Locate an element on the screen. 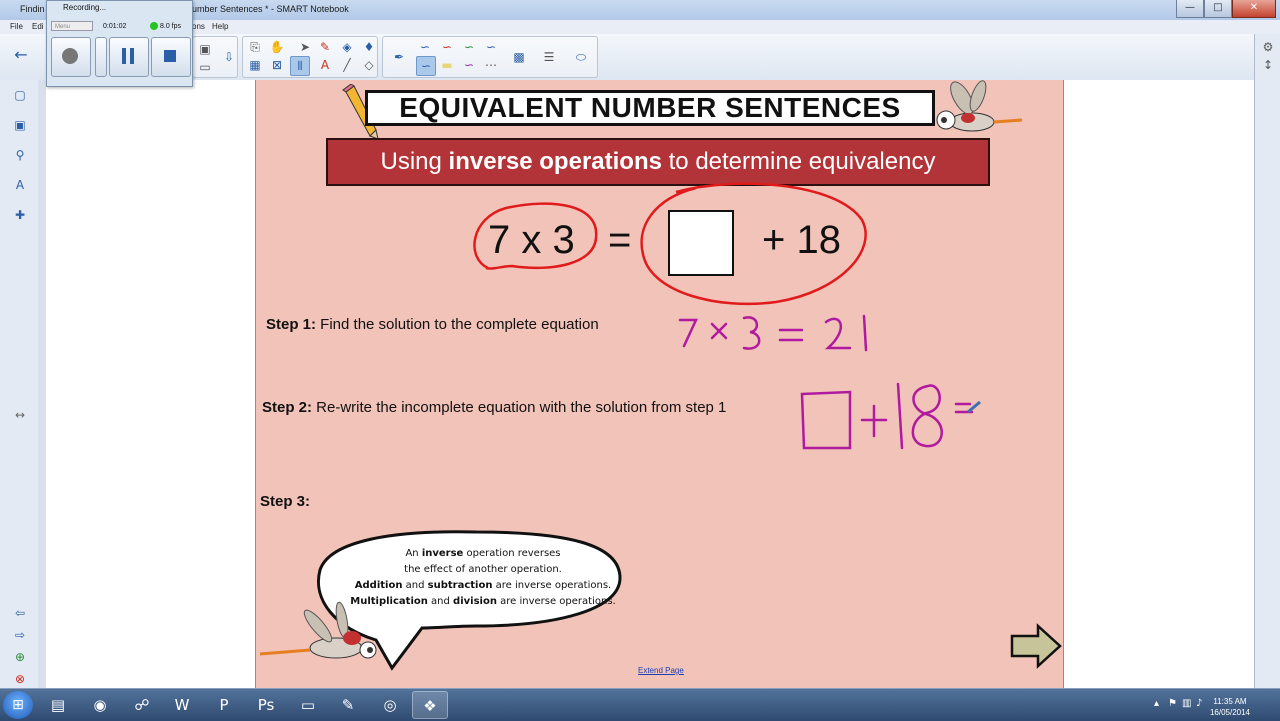 The height and width of the screenshot is (721, 1280). clock-time: 11:35 AM is located at coordinates (1230, 701).